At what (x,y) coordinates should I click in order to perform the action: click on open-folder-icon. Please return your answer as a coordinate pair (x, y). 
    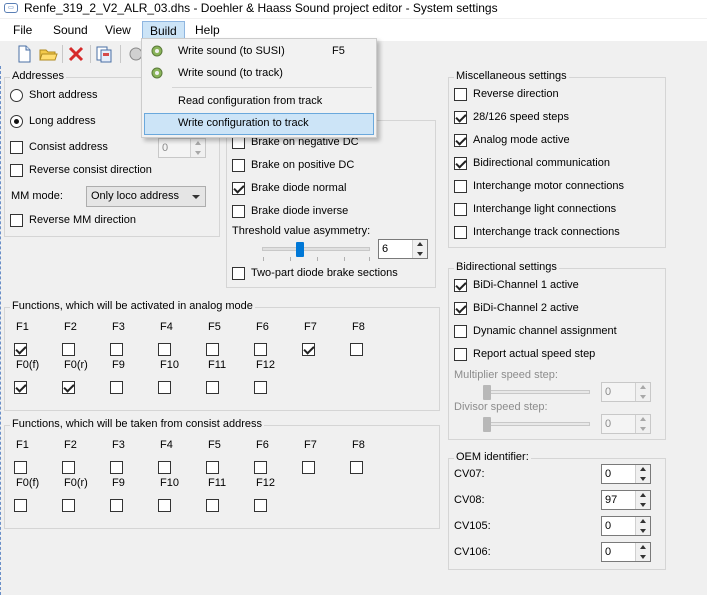
    Looking at the image, I should click on (48, 54).